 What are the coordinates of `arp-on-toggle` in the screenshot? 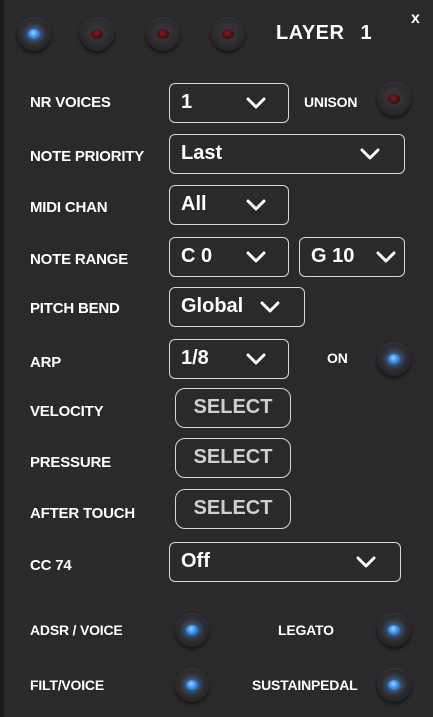 It's located at (394, 359).